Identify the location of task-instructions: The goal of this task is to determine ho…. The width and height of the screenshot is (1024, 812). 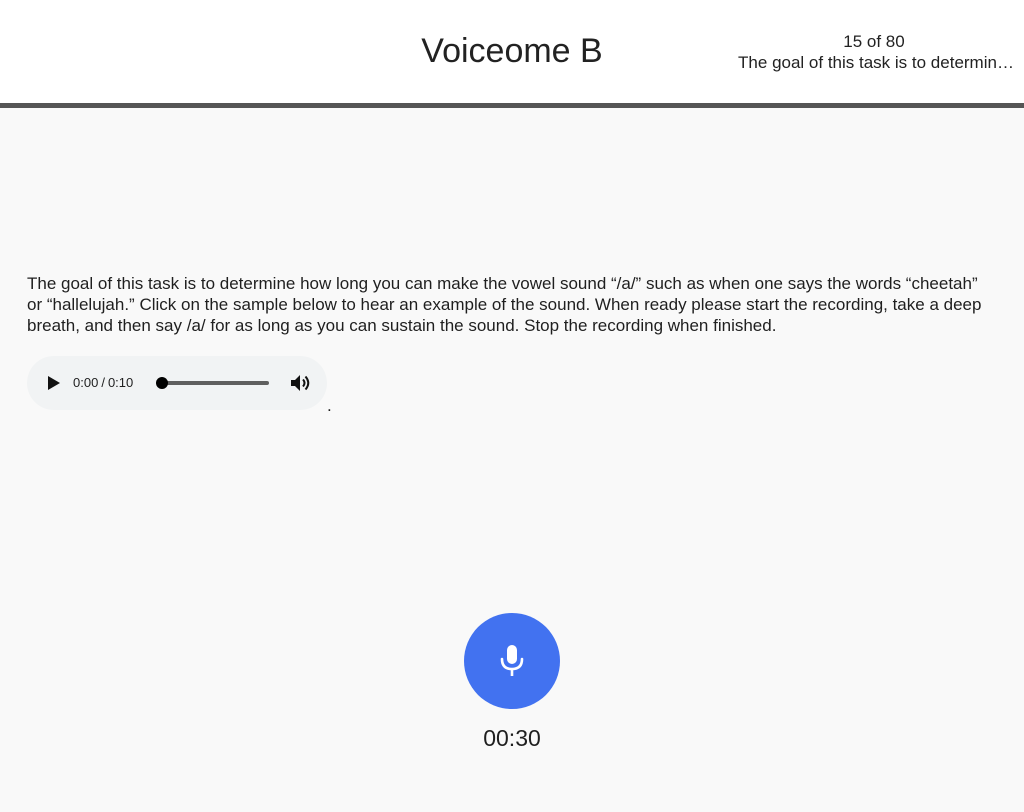
(504, 304).